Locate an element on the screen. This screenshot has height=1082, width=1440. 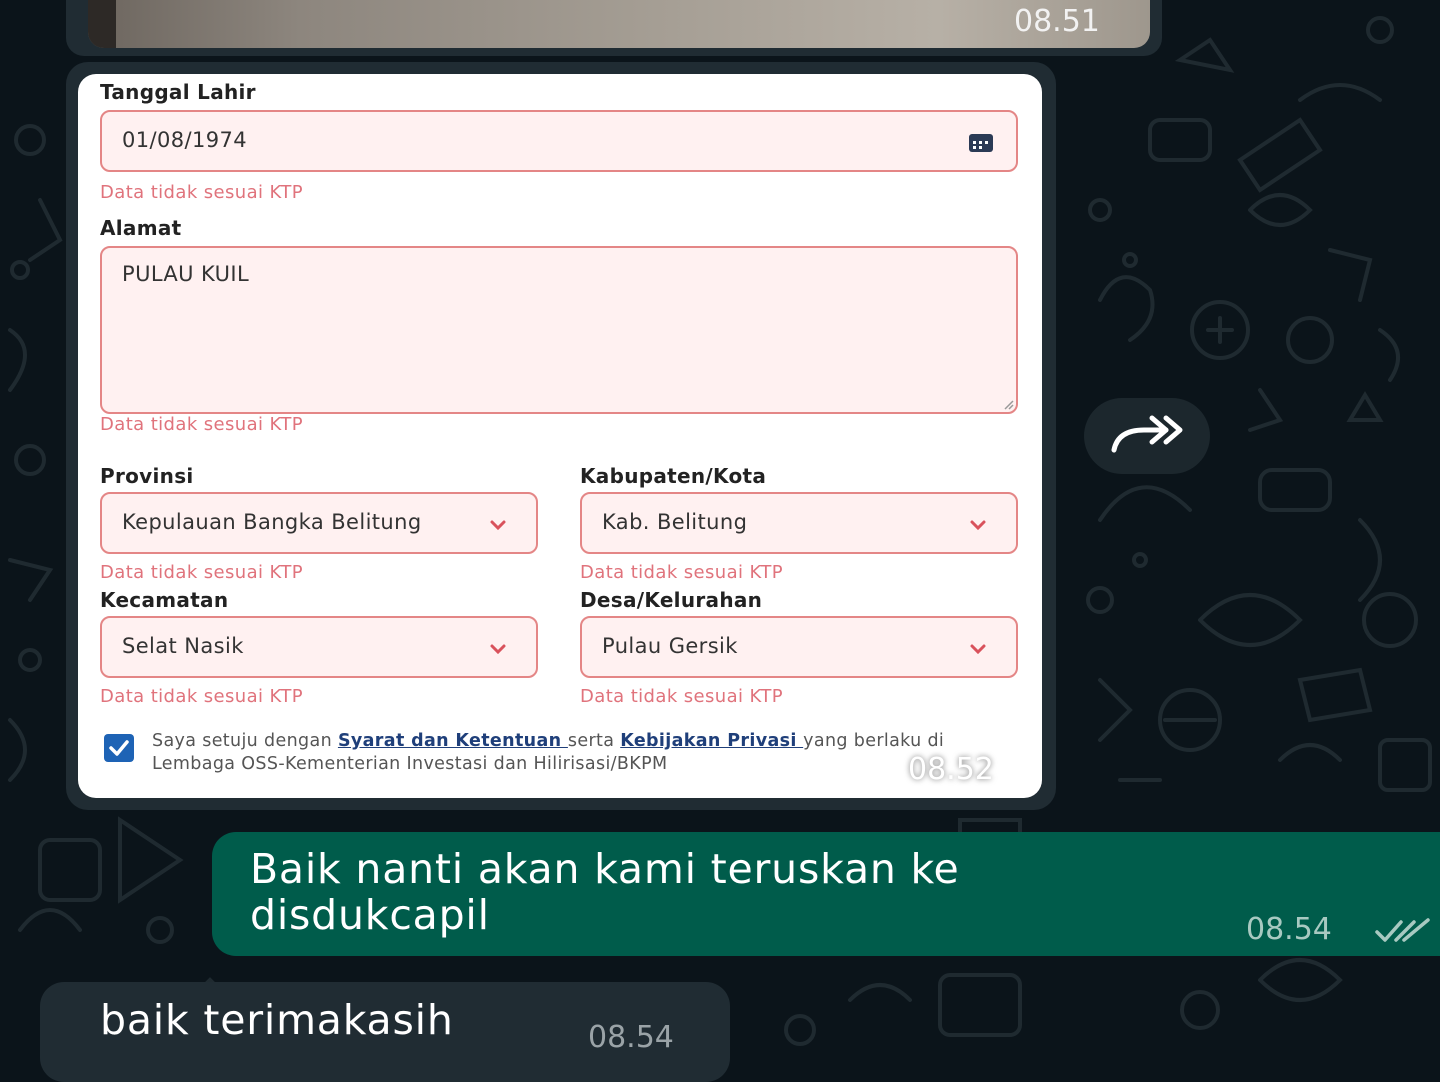
village-label: Desa/Kelurahan is located at coordinates (671, 600).